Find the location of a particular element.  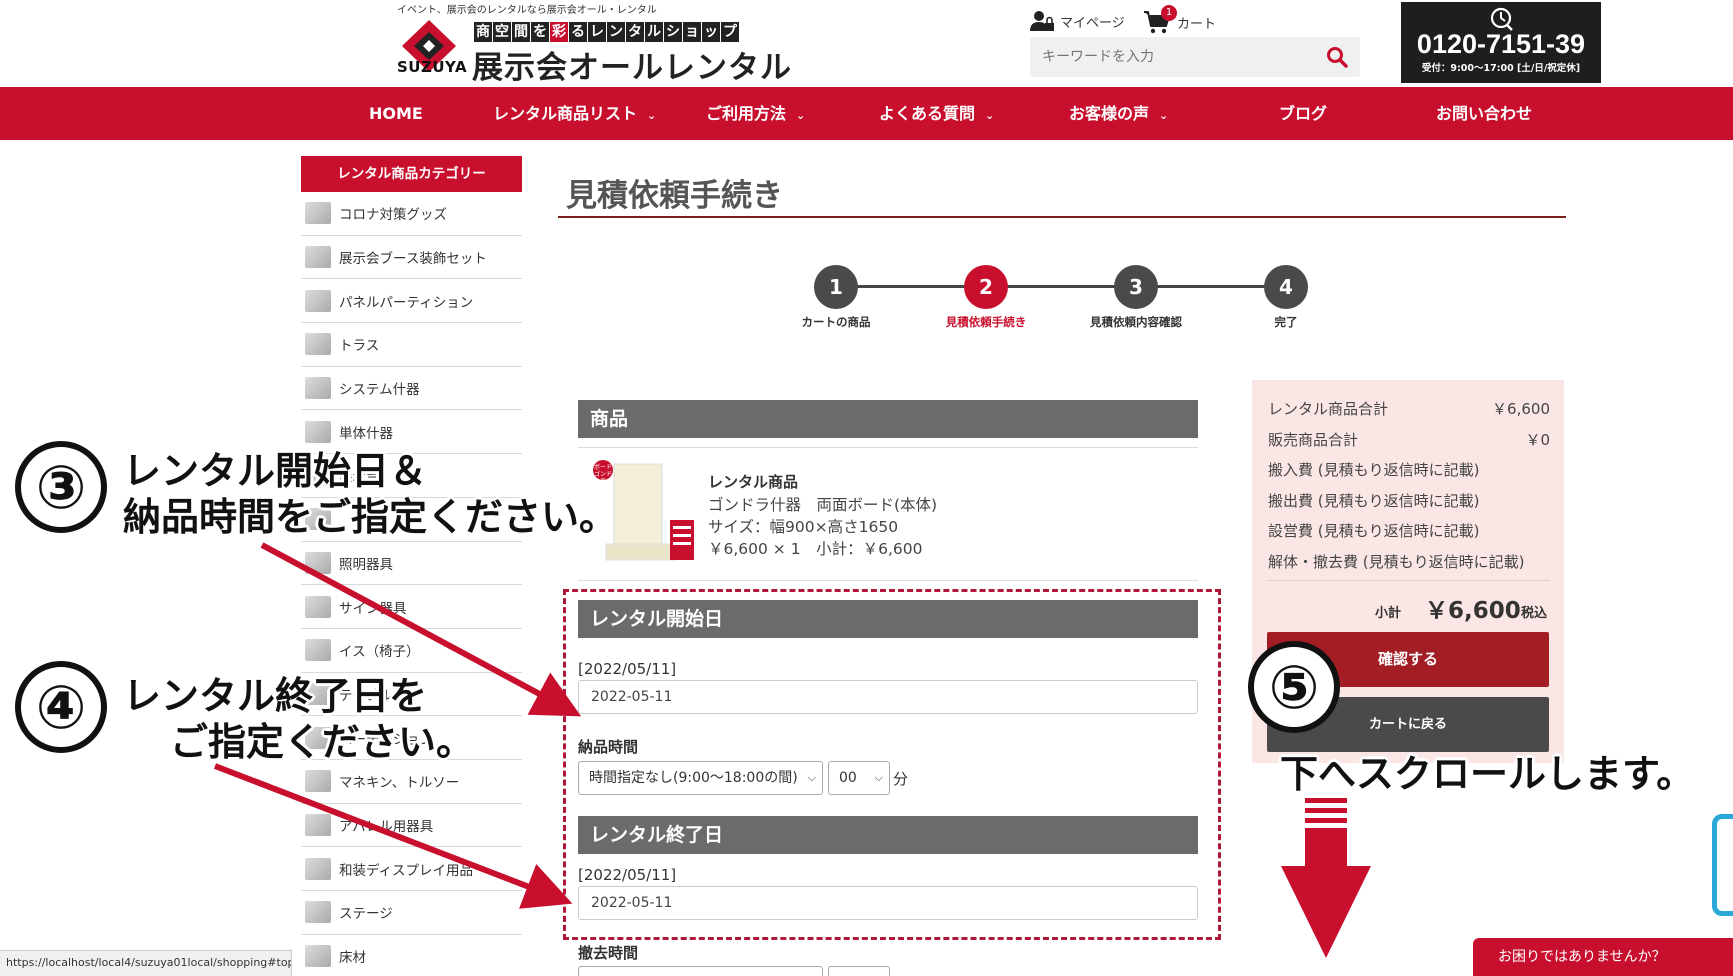

cart-link: 1 カート is located at coordinates (1180, 19).